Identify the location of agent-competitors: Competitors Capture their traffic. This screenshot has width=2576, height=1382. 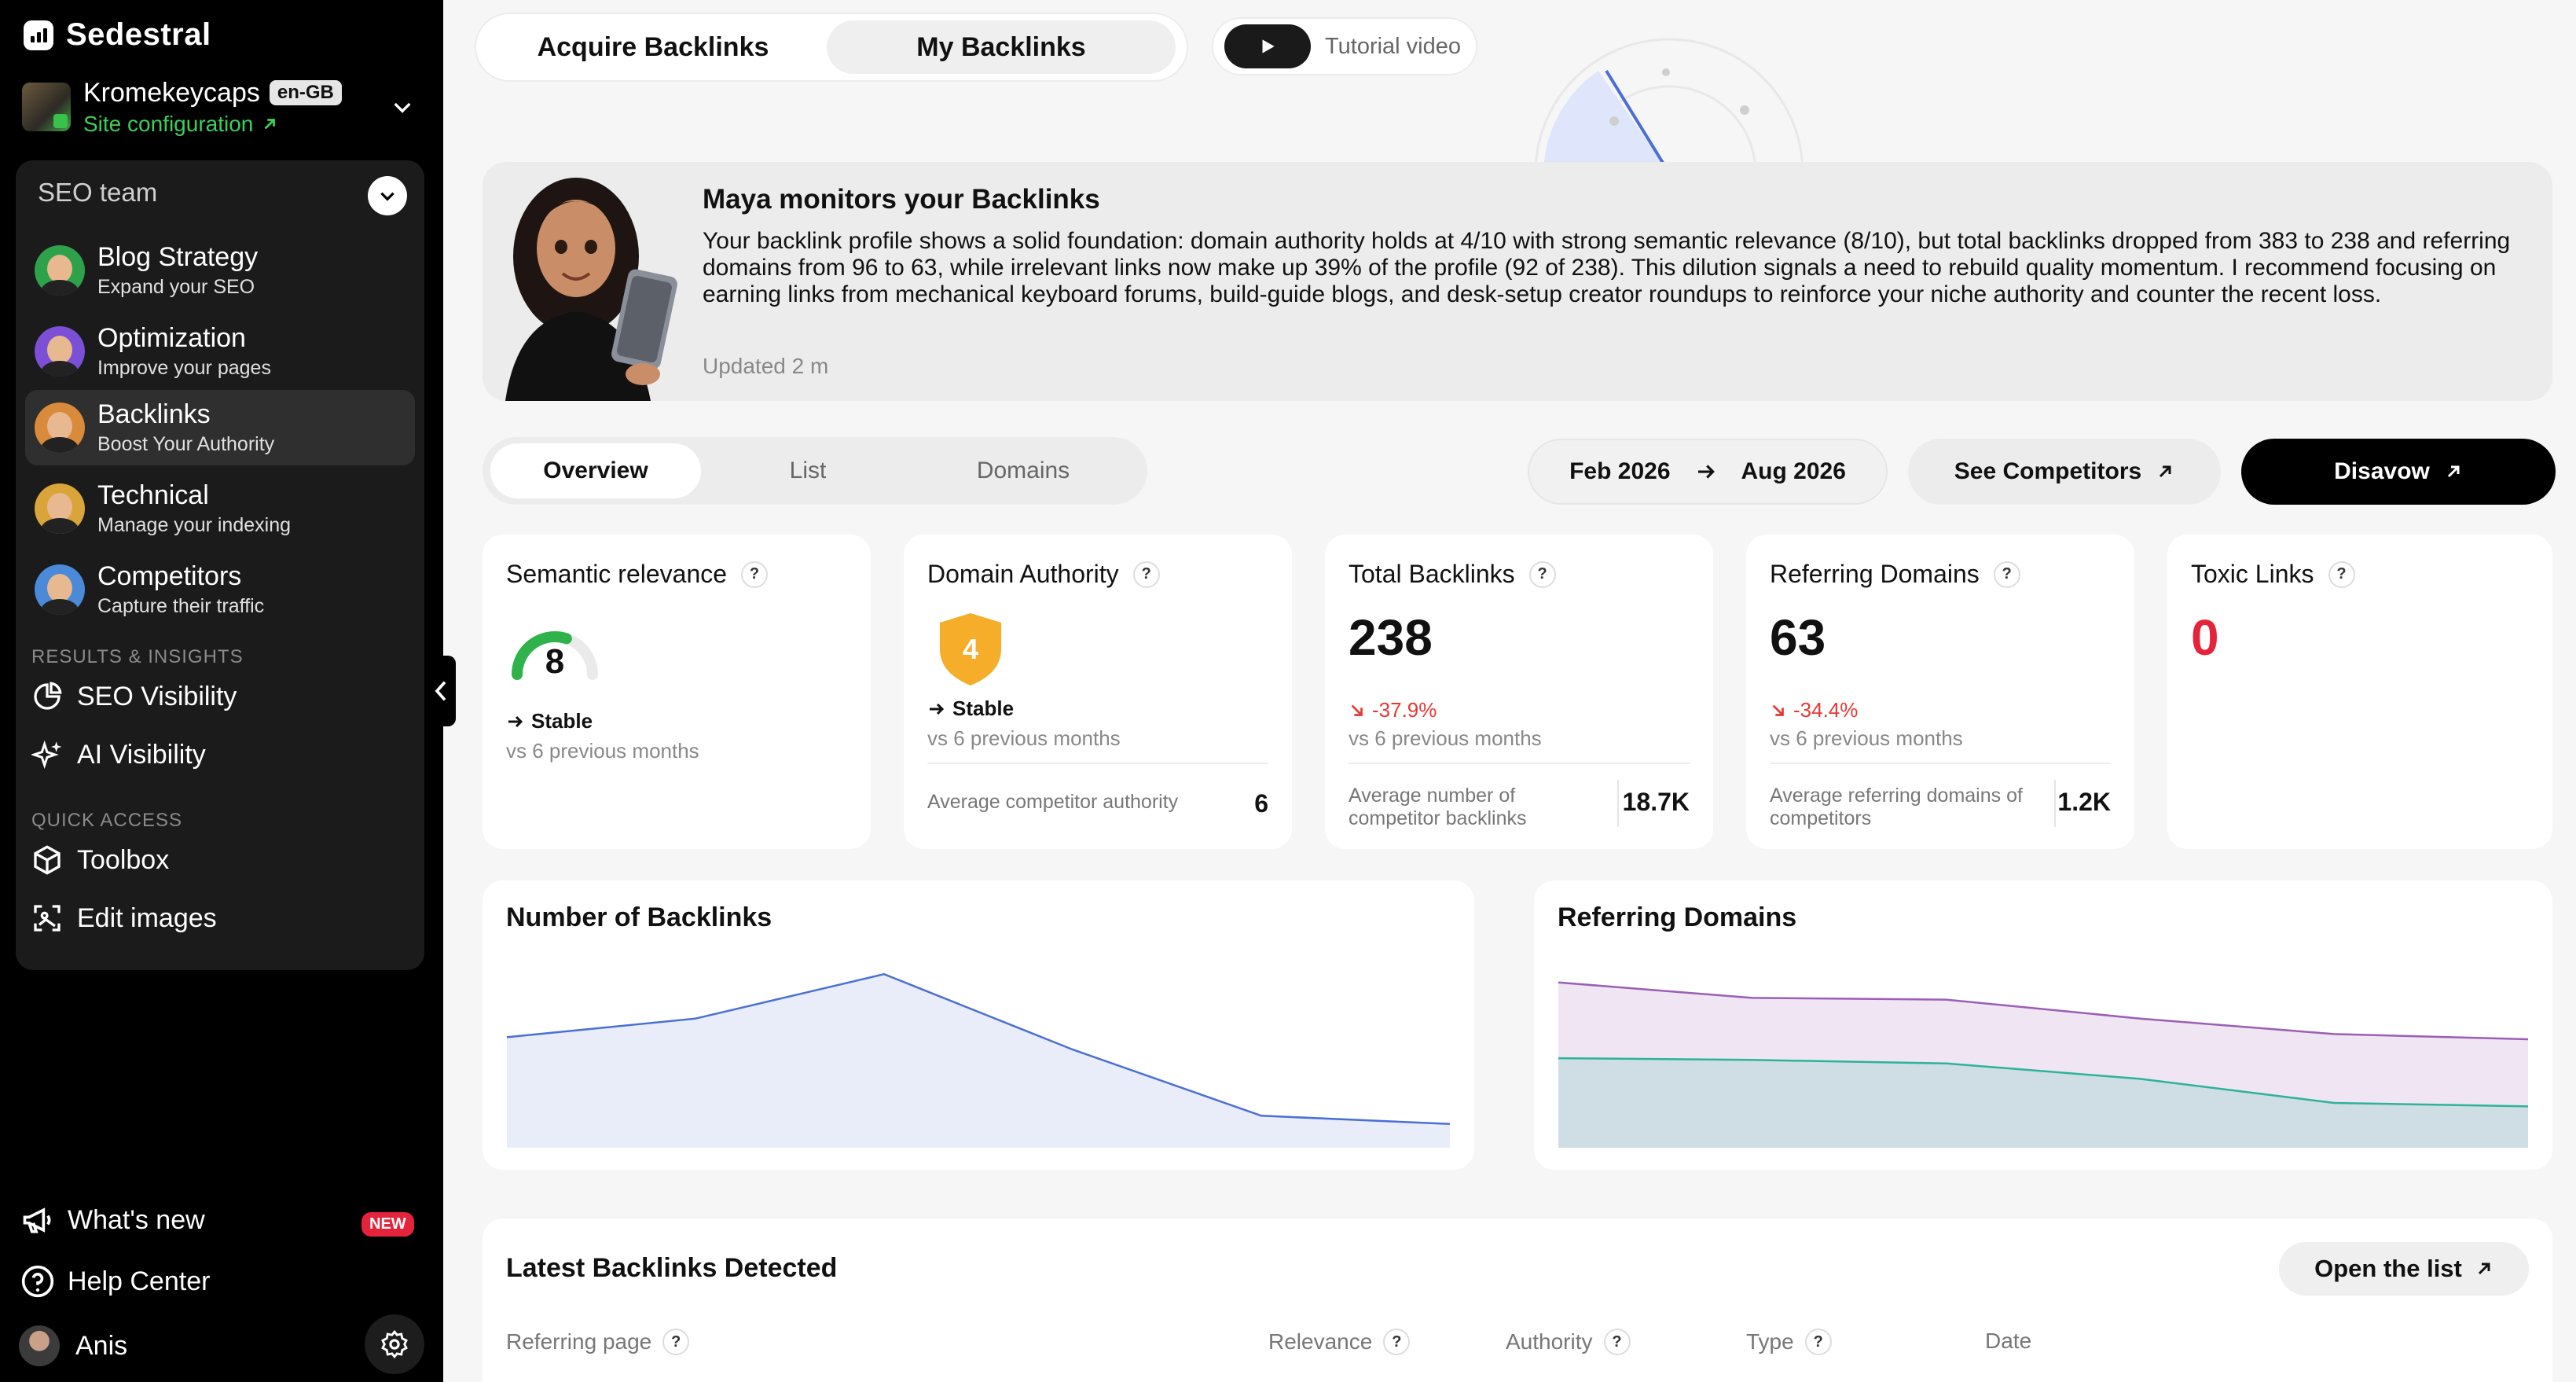
(220, 589).